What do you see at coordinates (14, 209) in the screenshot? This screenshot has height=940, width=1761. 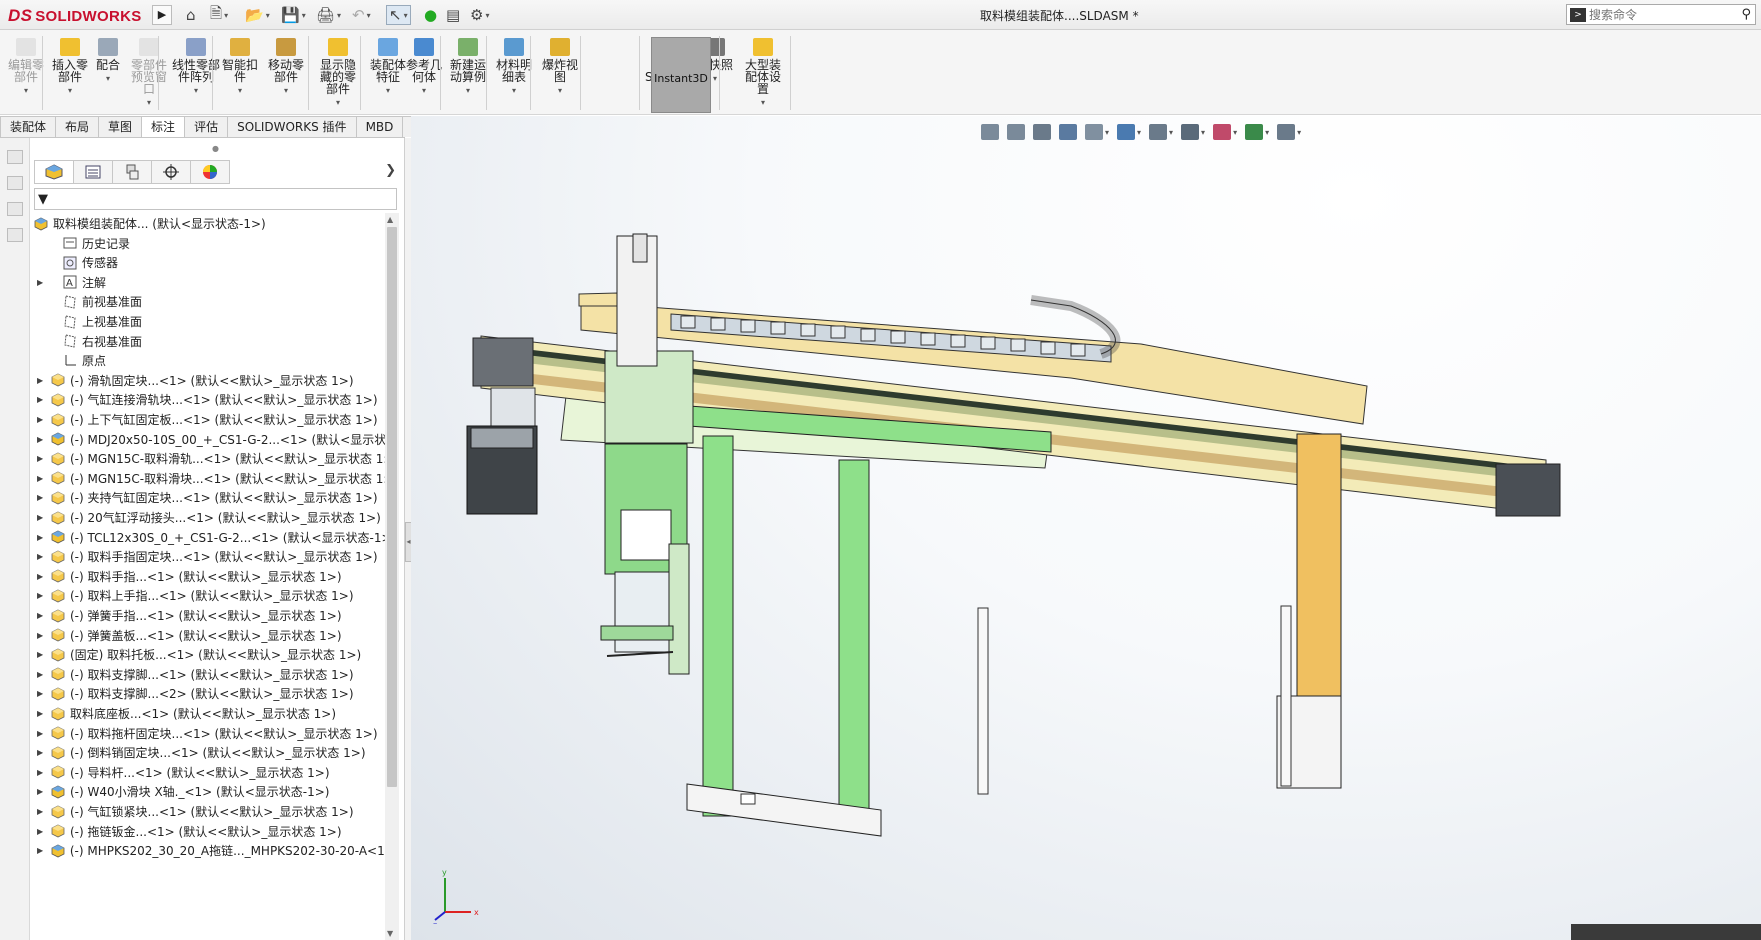 I see `display-panel-icon` at bounding box center [14, 209].